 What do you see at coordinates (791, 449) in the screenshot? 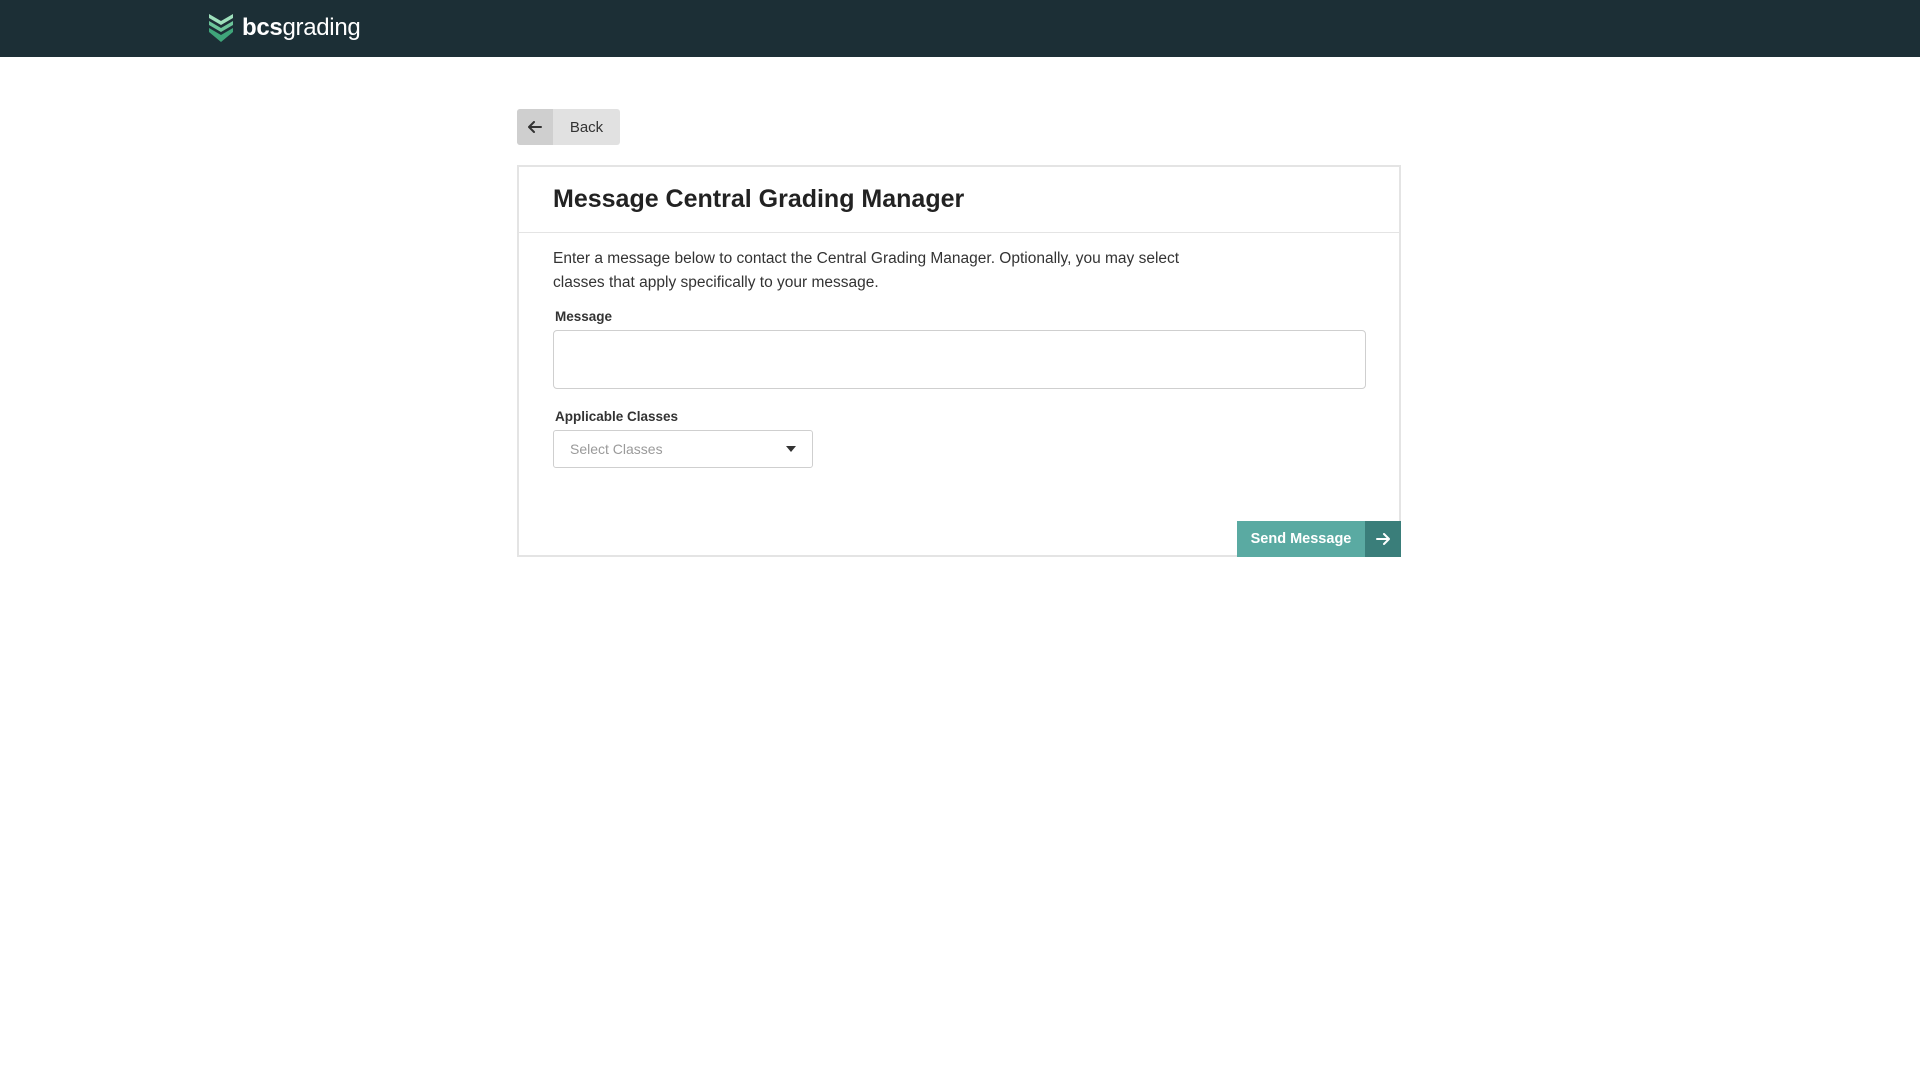
I see `caret-down-icon` at bounding box center [791, 449].